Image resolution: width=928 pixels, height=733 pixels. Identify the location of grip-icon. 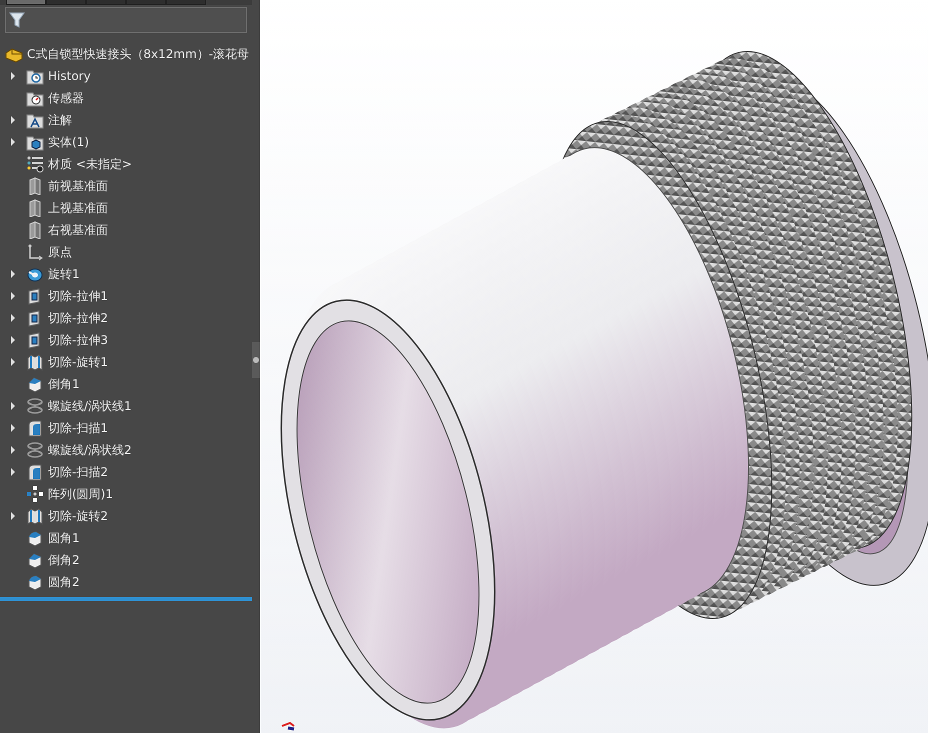
(256, 360).